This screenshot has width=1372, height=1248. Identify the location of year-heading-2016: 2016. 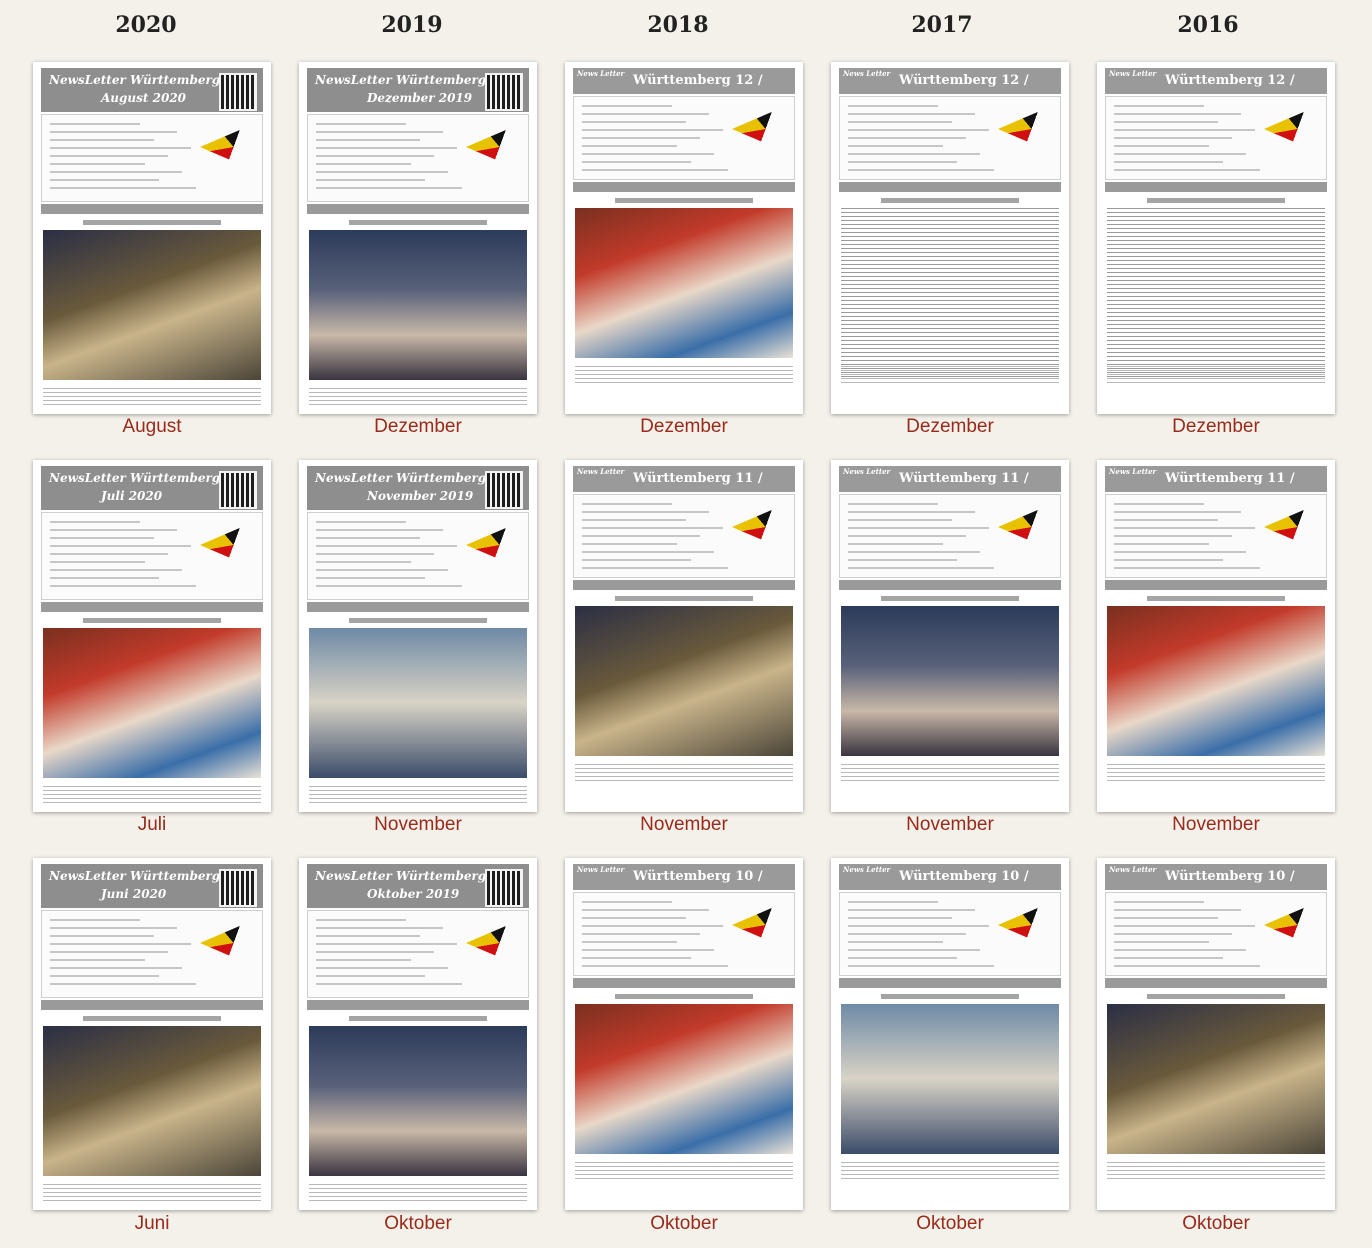
(1208, 25).